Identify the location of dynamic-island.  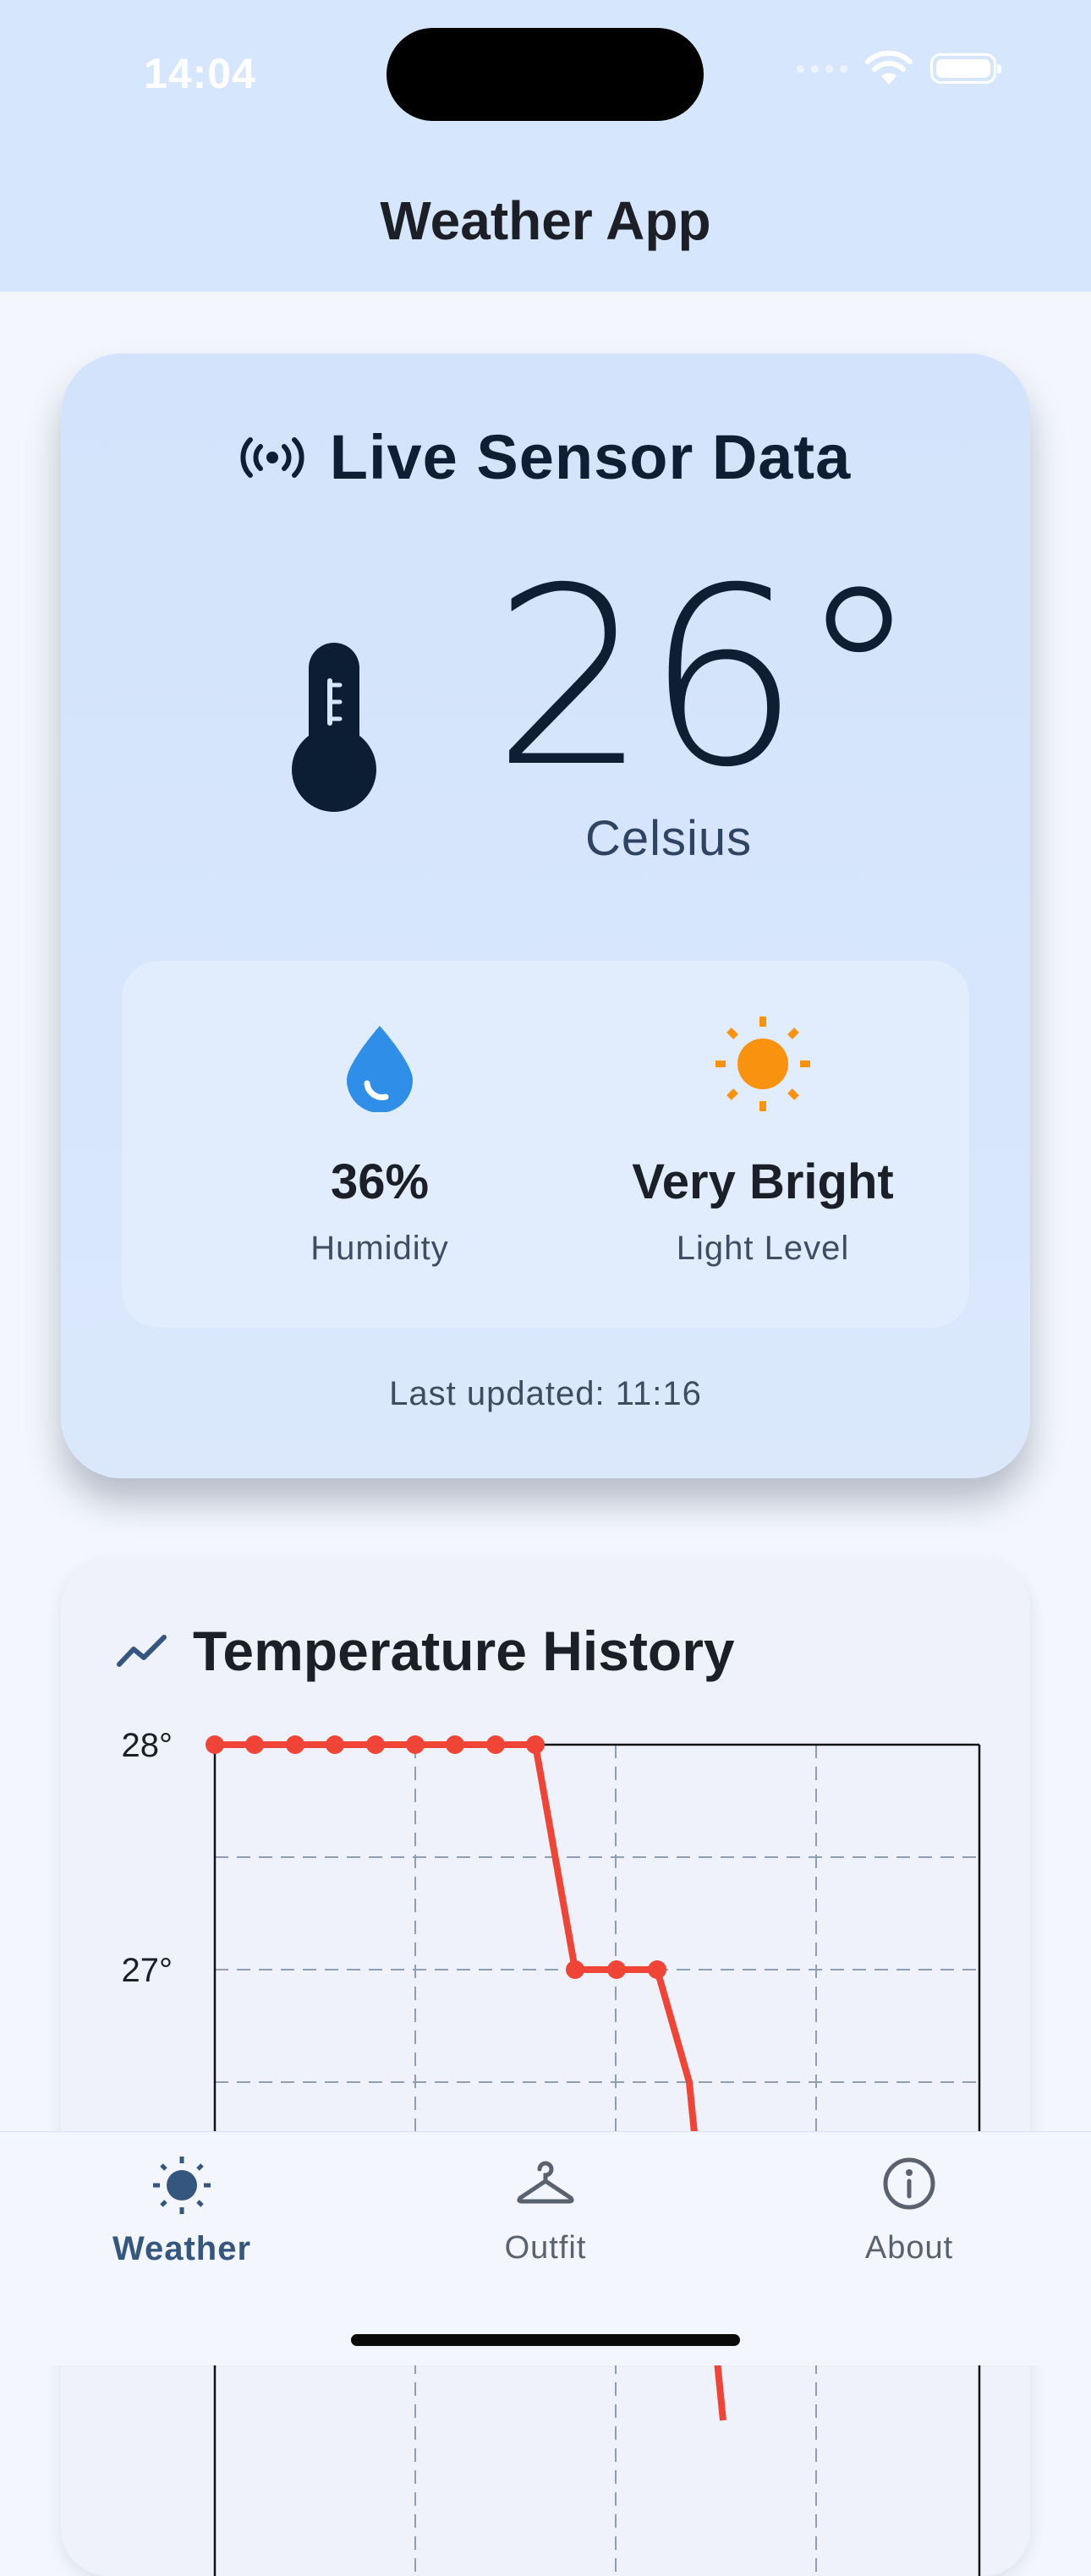
(545, 74).